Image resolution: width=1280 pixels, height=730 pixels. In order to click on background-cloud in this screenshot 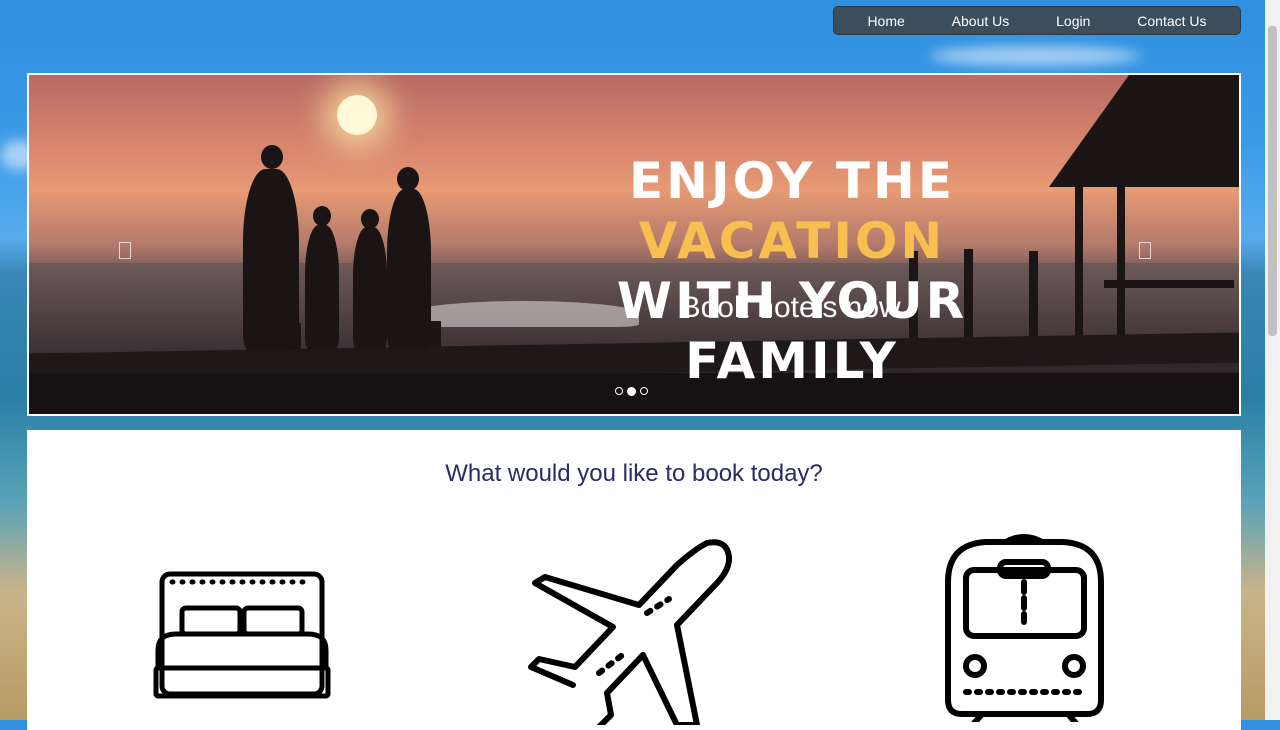, I will do `click(1035, 56)`.